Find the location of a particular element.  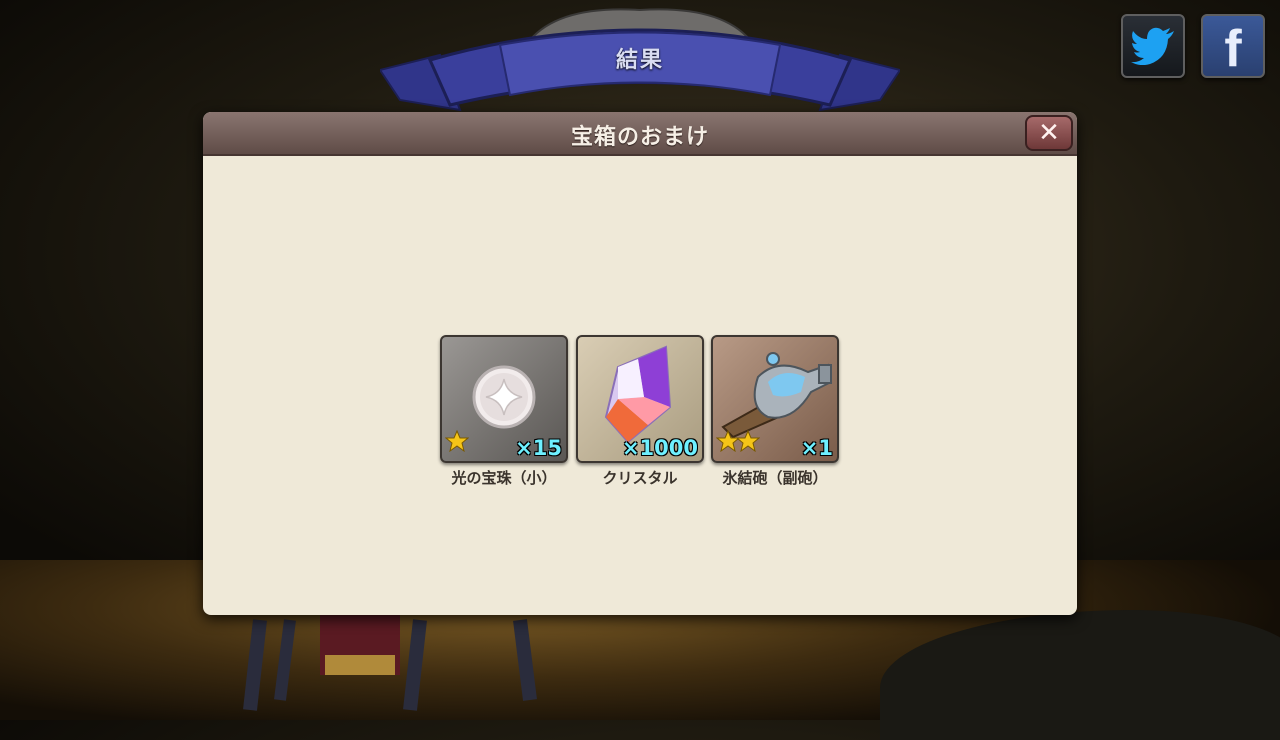

facebook-button: f is located at coordinates (1233, 46).